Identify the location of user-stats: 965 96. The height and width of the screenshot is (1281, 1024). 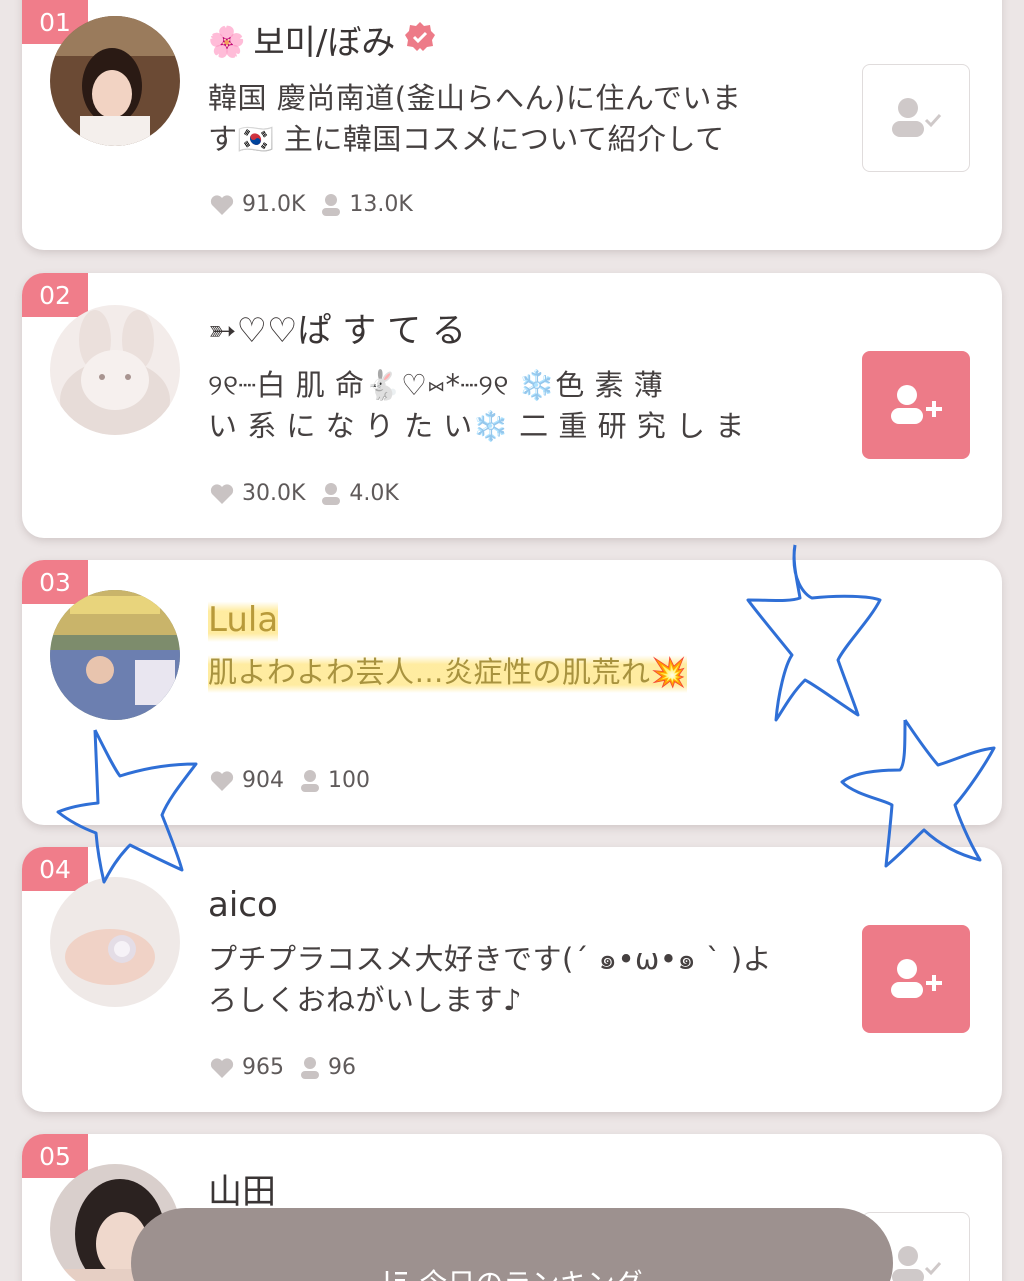
(286, 1067).